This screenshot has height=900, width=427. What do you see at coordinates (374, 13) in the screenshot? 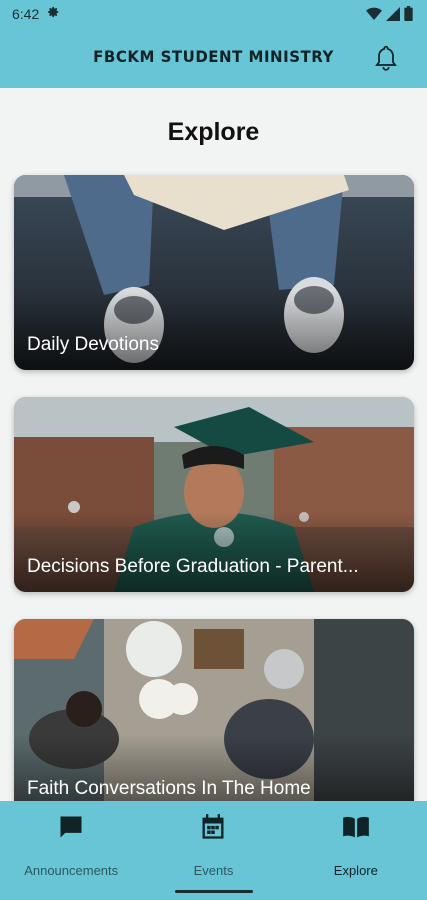
I see `wifi-icon` at bounding box center [374, 13].